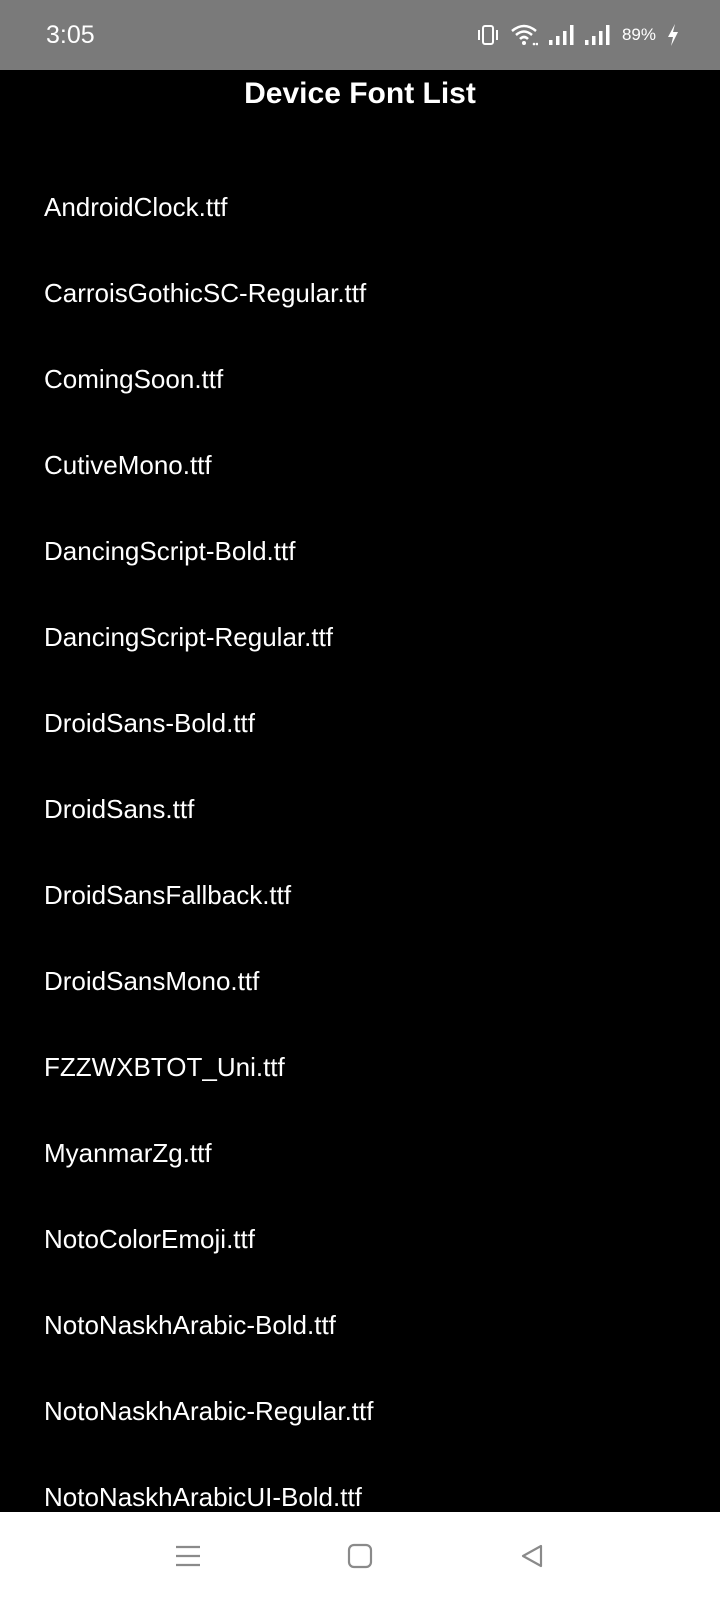 This screenshot has height=1600, width=720. Describe the element at coordinates (360, 981) in the screenshot. I see `font-list-item: DroidSansMono.ttf` at that location.